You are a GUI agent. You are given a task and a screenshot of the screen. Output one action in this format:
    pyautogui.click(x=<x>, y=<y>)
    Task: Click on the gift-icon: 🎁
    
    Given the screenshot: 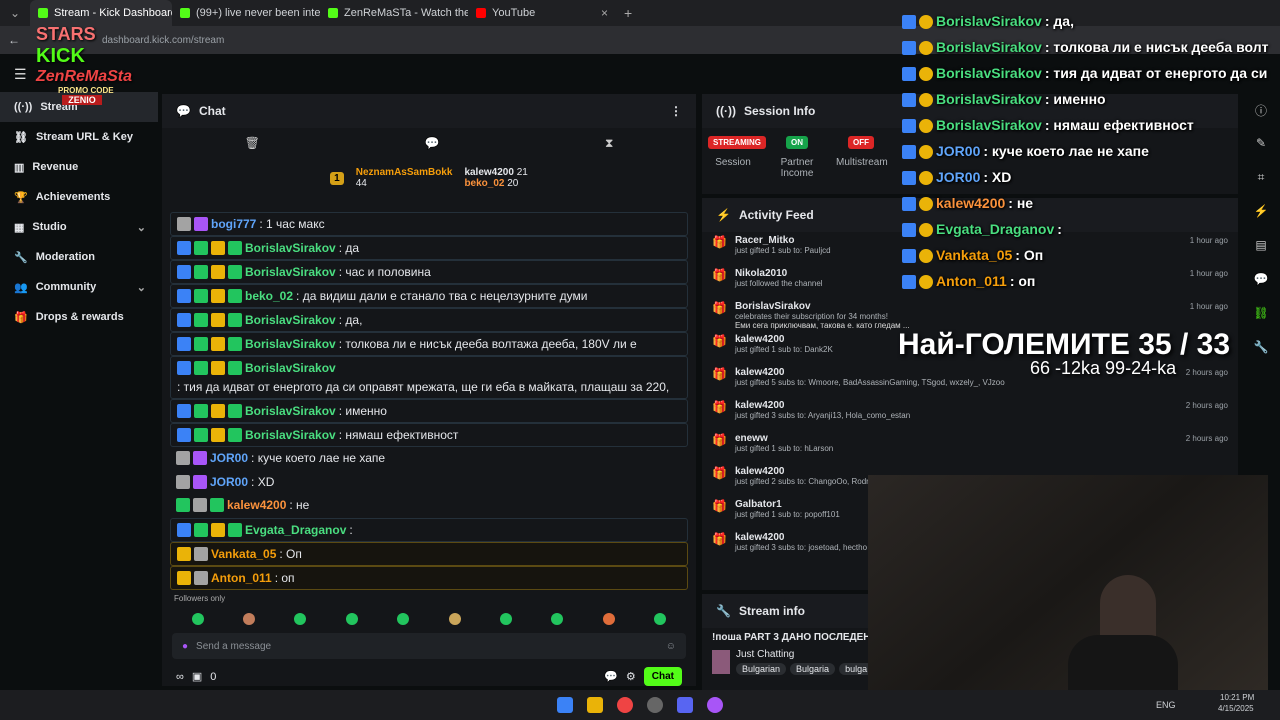 What is the action you would take?
    pyautogui.click(x=719, y=407)
    